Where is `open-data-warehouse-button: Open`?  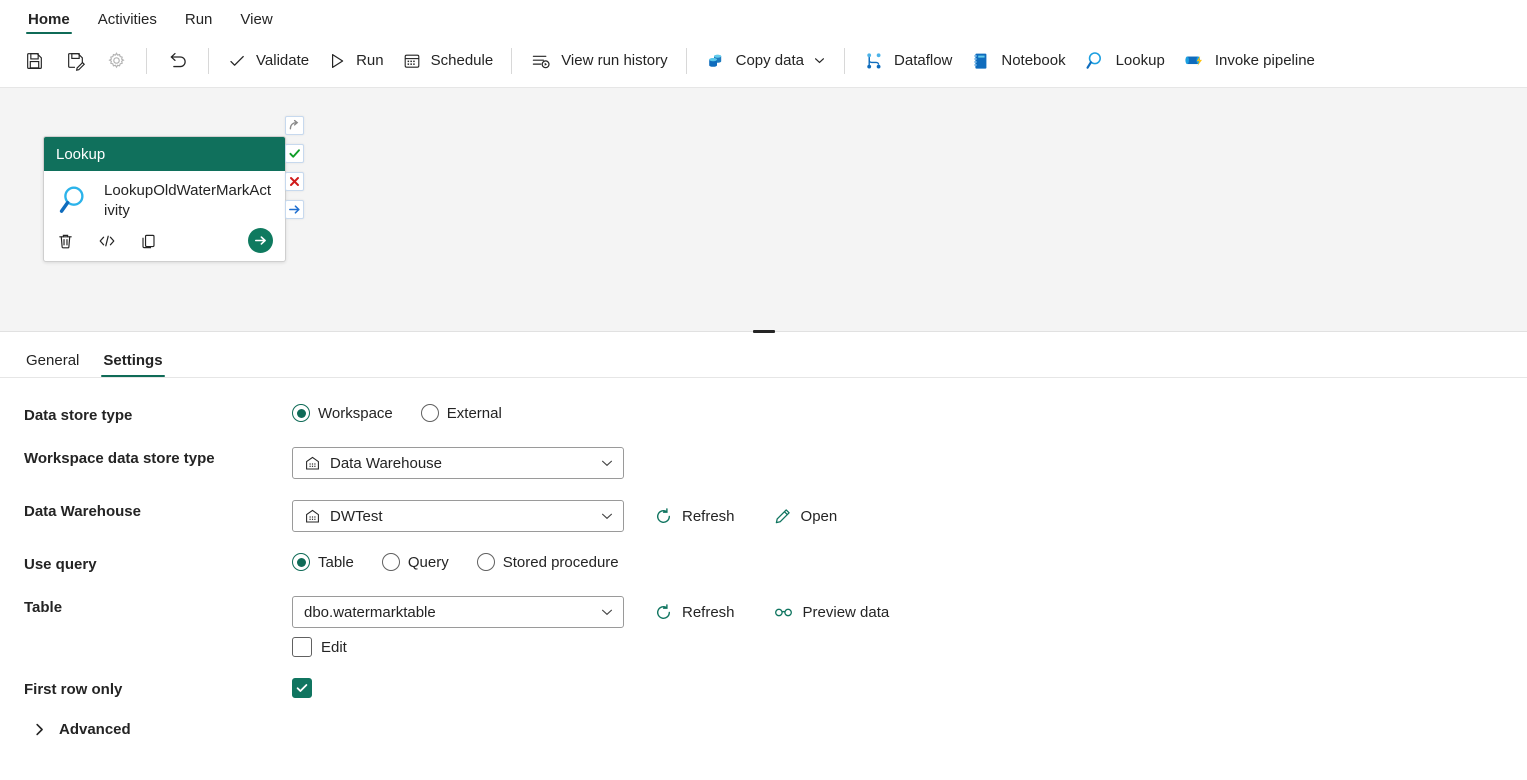
open-data-warehouse-button: Open is located at coordinates (805, 516).